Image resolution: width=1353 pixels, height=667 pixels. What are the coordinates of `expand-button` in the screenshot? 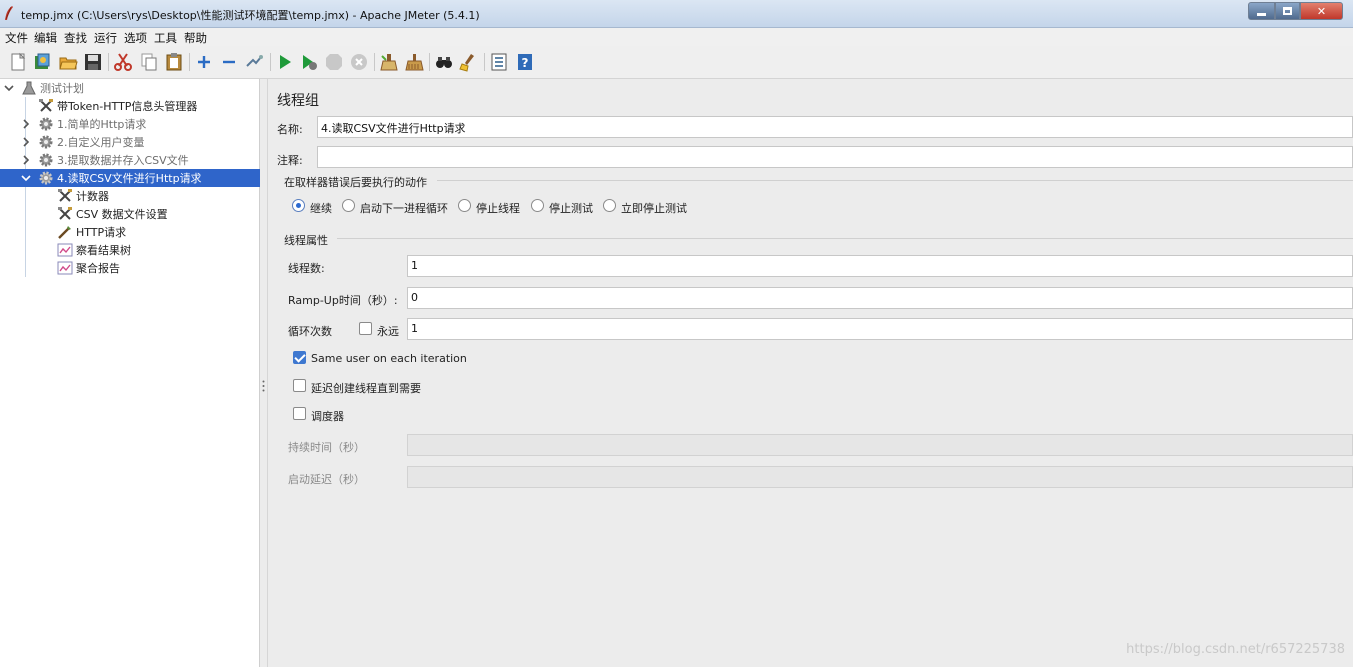 It's located at (204, 62).